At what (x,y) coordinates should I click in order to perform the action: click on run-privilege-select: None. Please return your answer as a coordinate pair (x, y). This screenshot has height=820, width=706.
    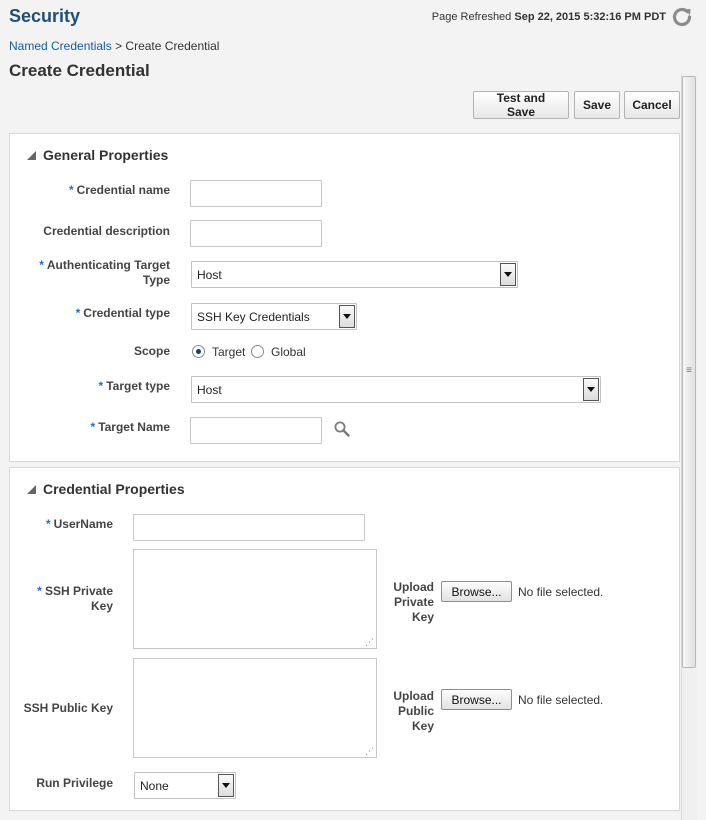
    Looking at the image, I should click on (185, 785).